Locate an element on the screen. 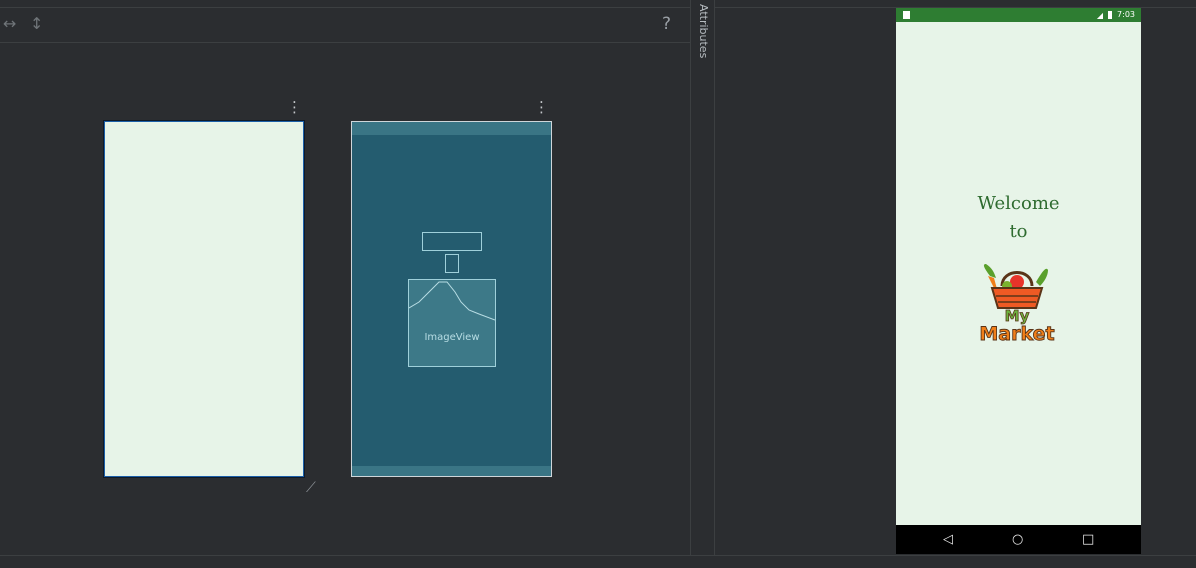 The image size is (1196, 568). blueprint-textview-welcome is located at coordinates (452, 241).